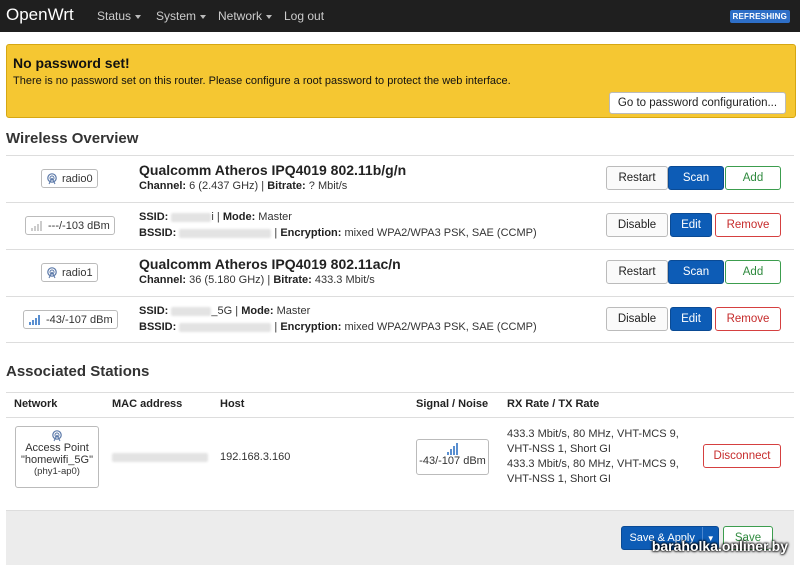  What do you see at coordinates (224, 186) in the screenshot?
I see `radio0-channel: 6 (2.437 GHz)` at bounding box center [224, 186].